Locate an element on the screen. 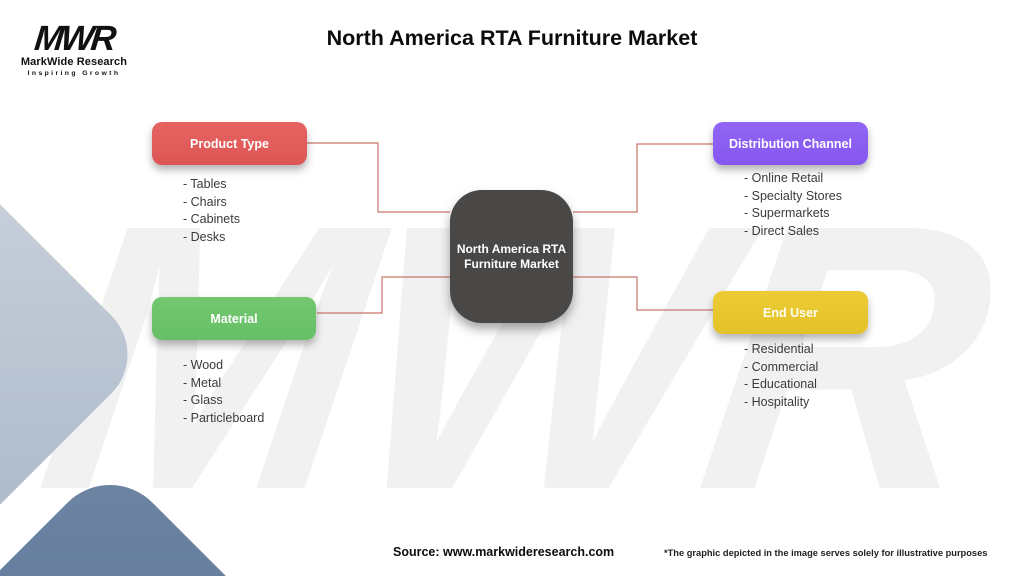  branch-label-material: Material is located at coordinates (234, 318).